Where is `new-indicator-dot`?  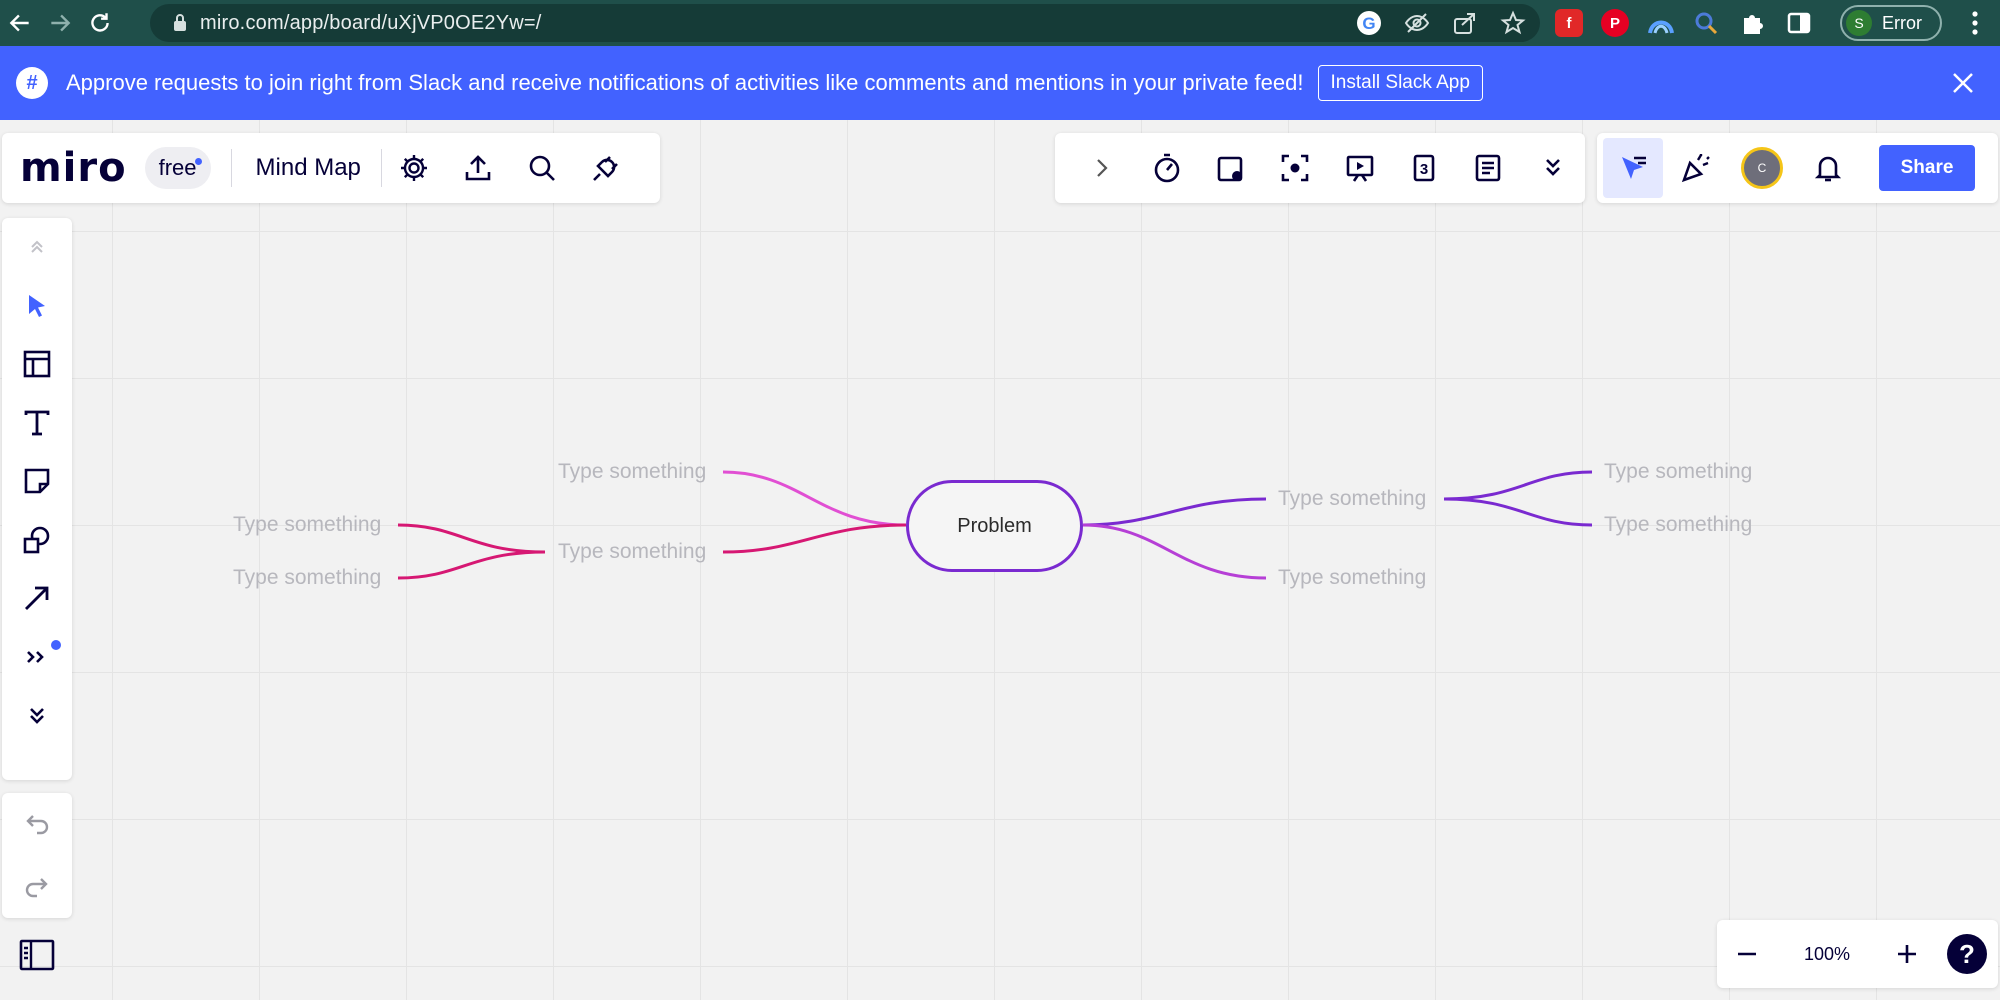
new-indicator-dot is located at coordinates (56, 644).